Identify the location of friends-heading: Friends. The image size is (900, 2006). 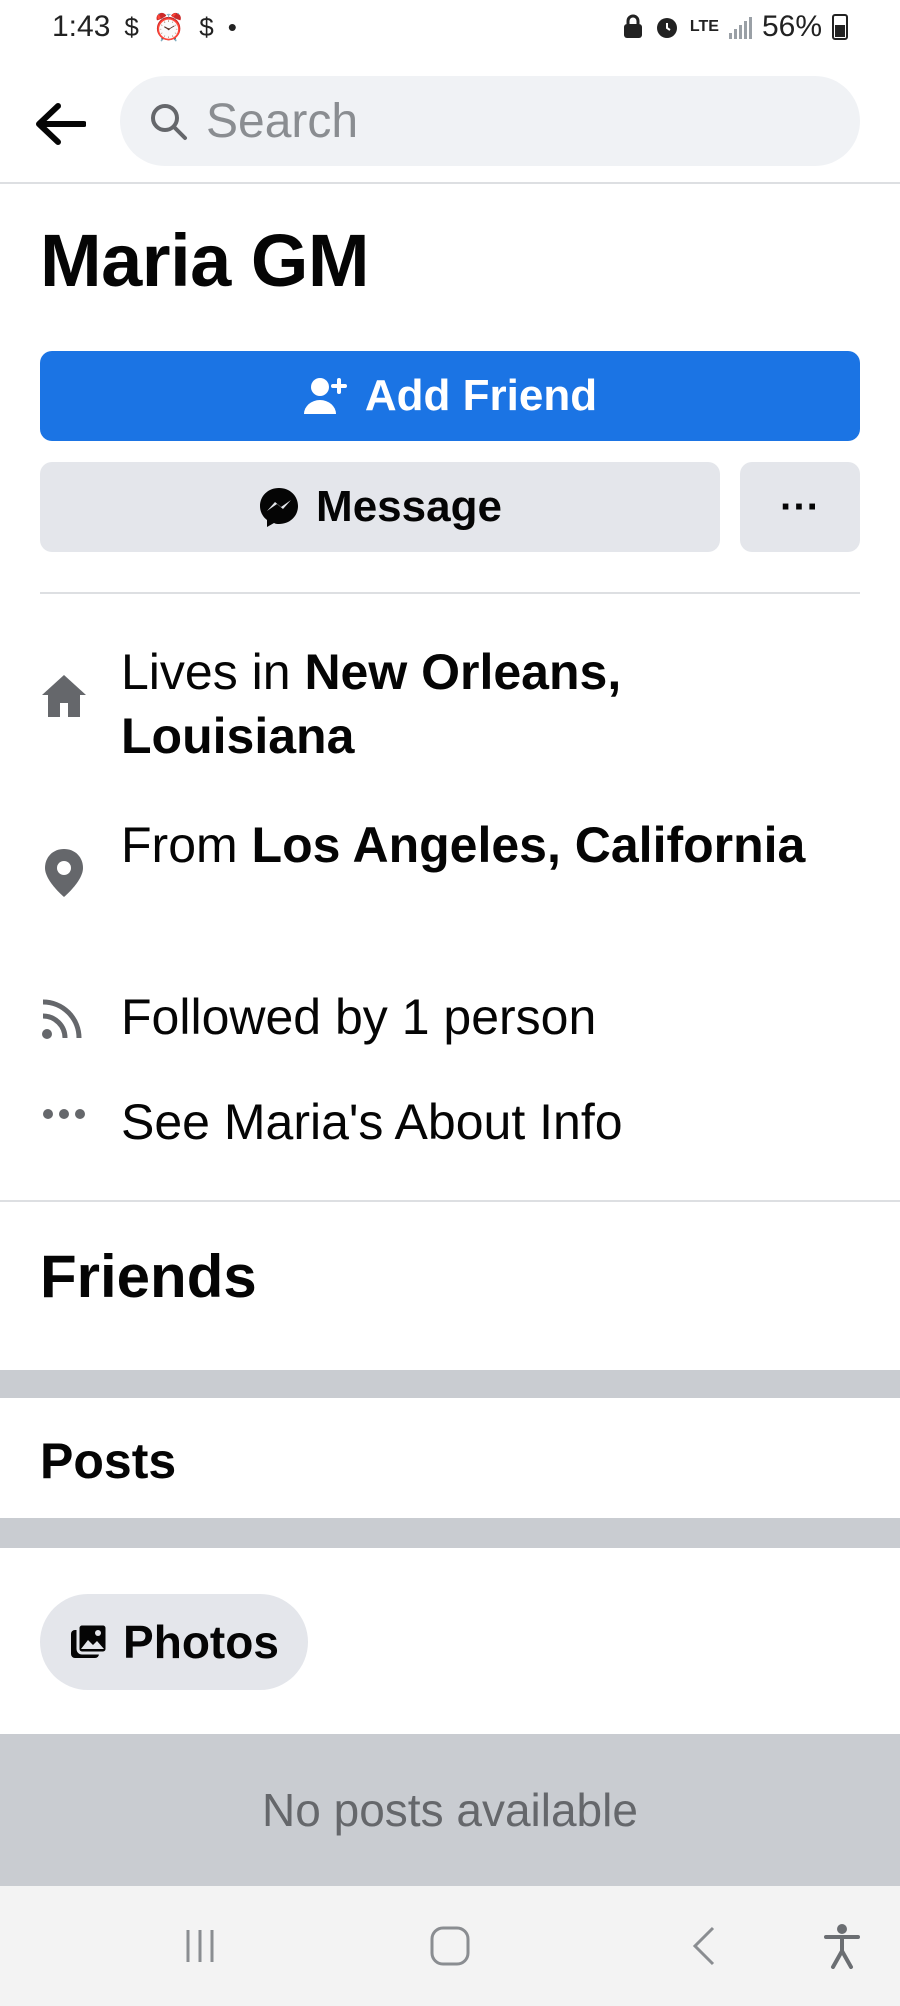
(148, 1276).